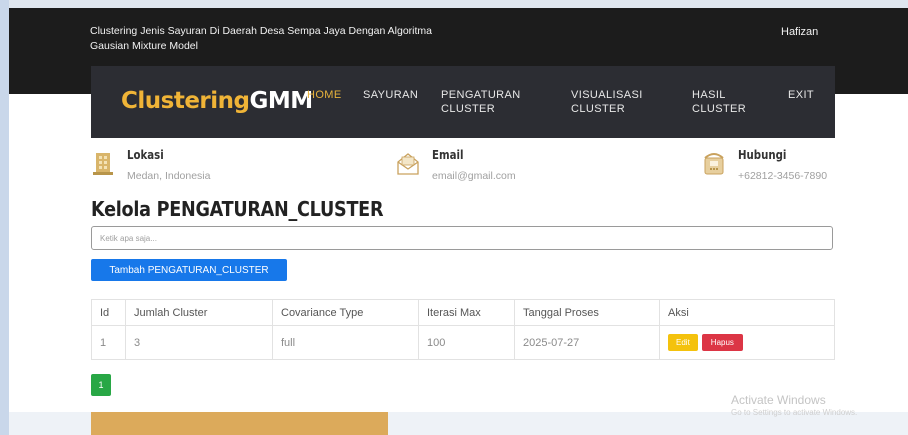  Describe the element at coordinates (466, 342) in the screenshot. I see `cell-iterasi-max: 100` at that location.